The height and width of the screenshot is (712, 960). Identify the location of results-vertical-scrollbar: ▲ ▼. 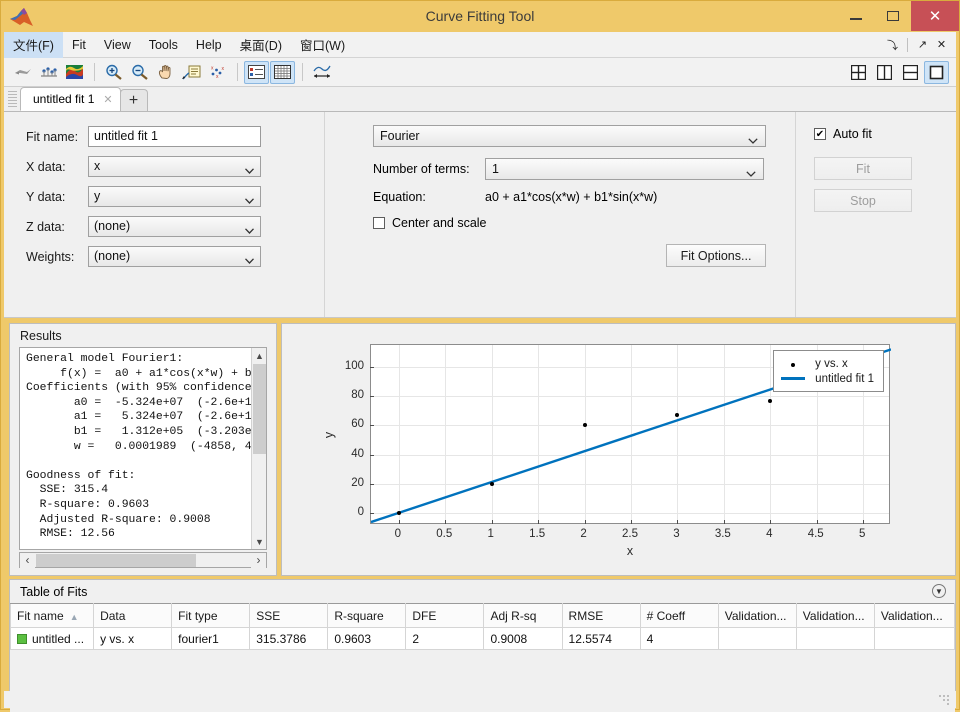
(258, 448).